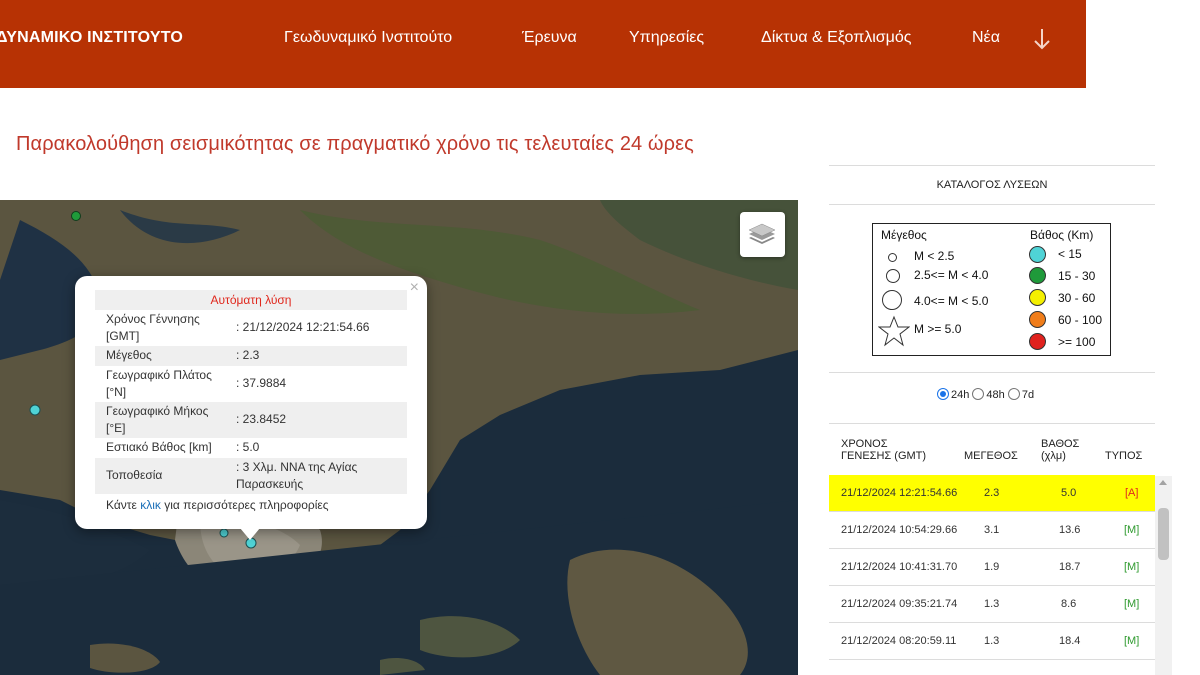 The width and height of the screenshot is (1200, 675). I want to click on legend-magnitude-label: 2.5<= M < 4.0, so click(951, 275).